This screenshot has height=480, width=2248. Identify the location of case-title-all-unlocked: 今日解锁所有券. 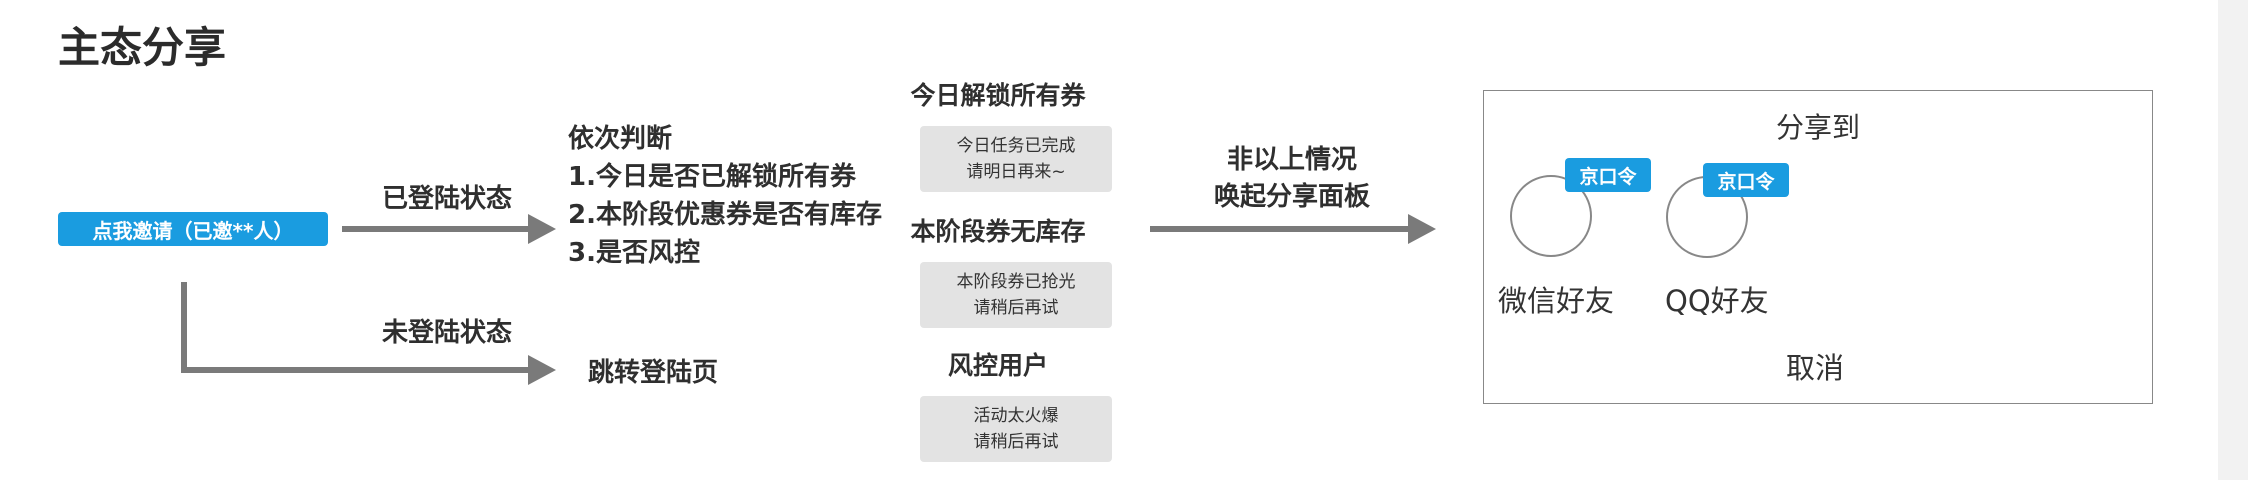
(998, 95).